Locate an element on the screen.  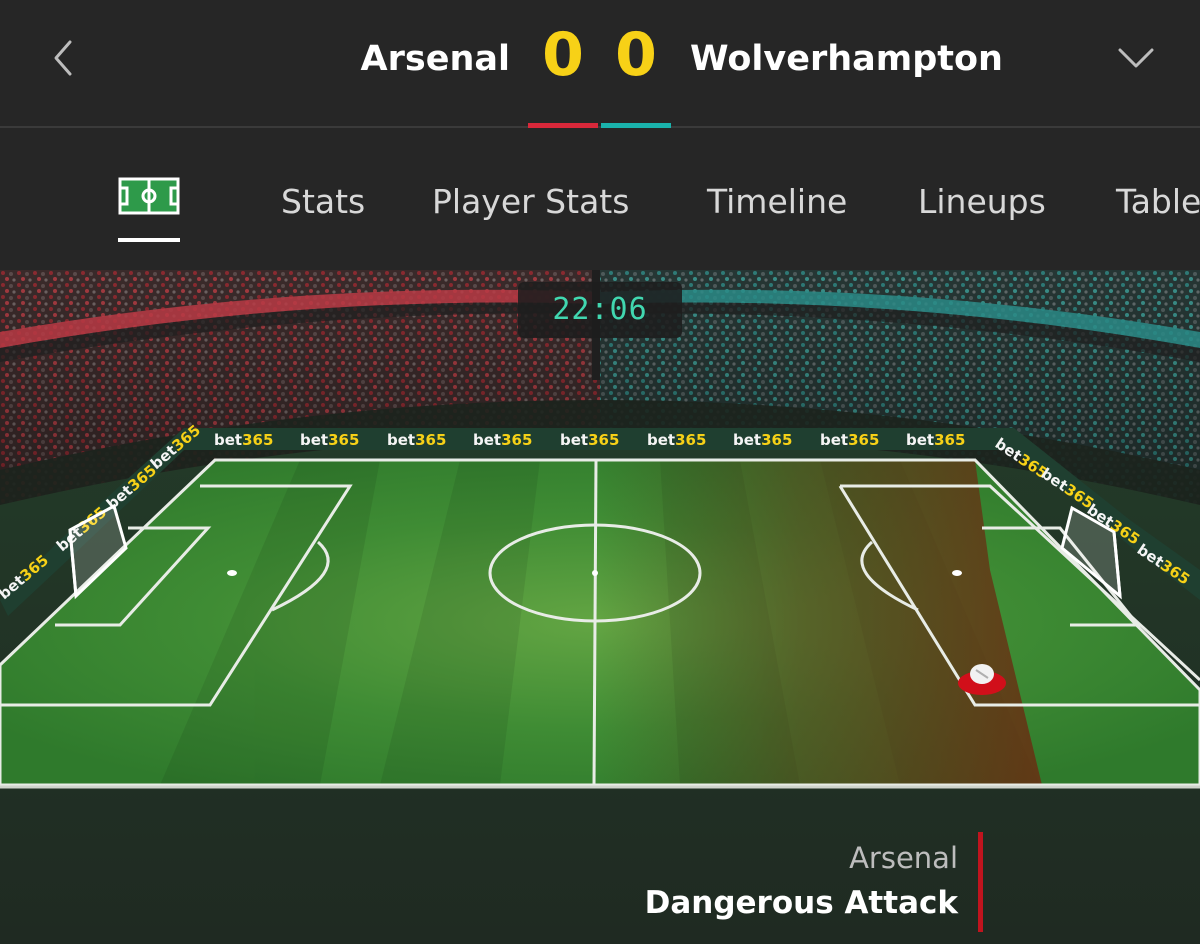
tab-table: Table is located at coordinates (1158, 202).